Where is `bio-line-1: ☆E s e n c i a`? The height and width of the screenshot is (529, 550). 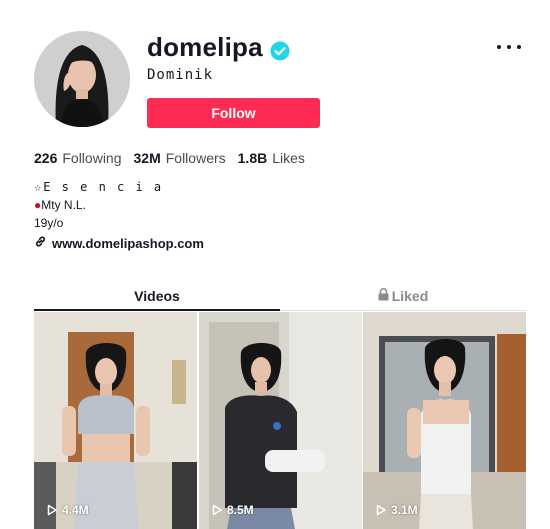 bio-line-1: ☆E s e n c i a is located at coordinates (99, 187).